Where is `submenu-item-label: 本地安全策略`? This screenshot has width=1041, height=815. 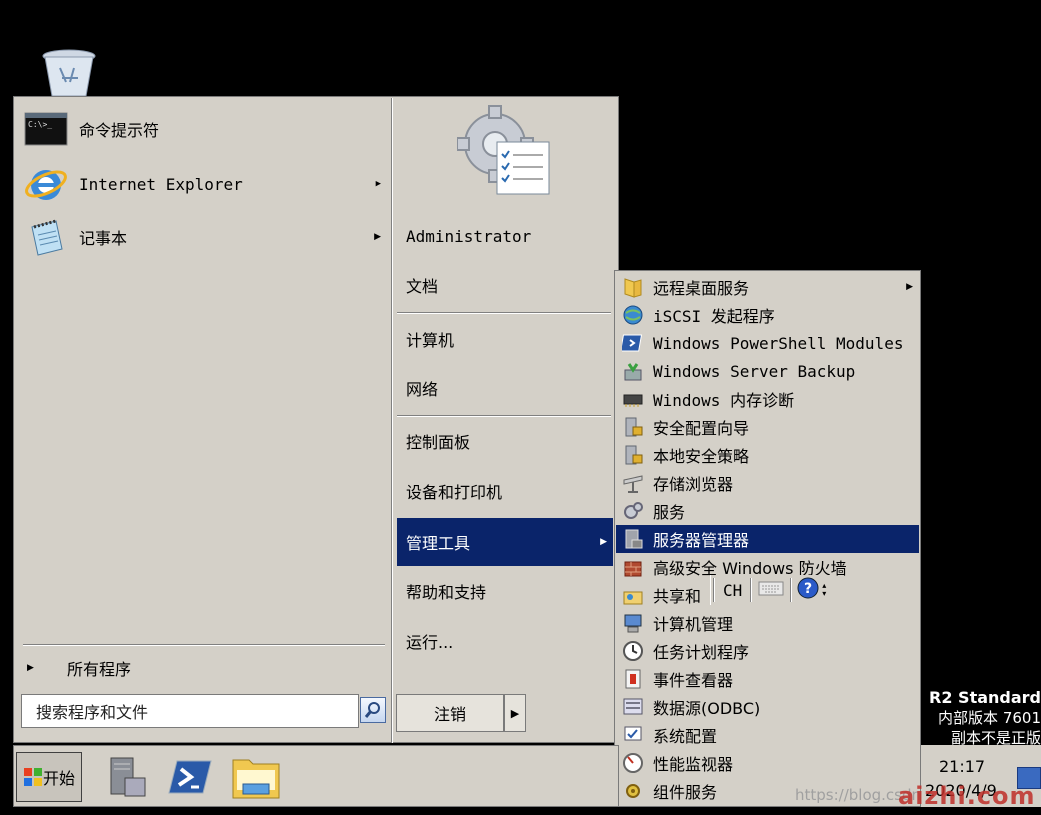
submenu-item-label: 本地安全策略 is located at coordinates (701, 456).